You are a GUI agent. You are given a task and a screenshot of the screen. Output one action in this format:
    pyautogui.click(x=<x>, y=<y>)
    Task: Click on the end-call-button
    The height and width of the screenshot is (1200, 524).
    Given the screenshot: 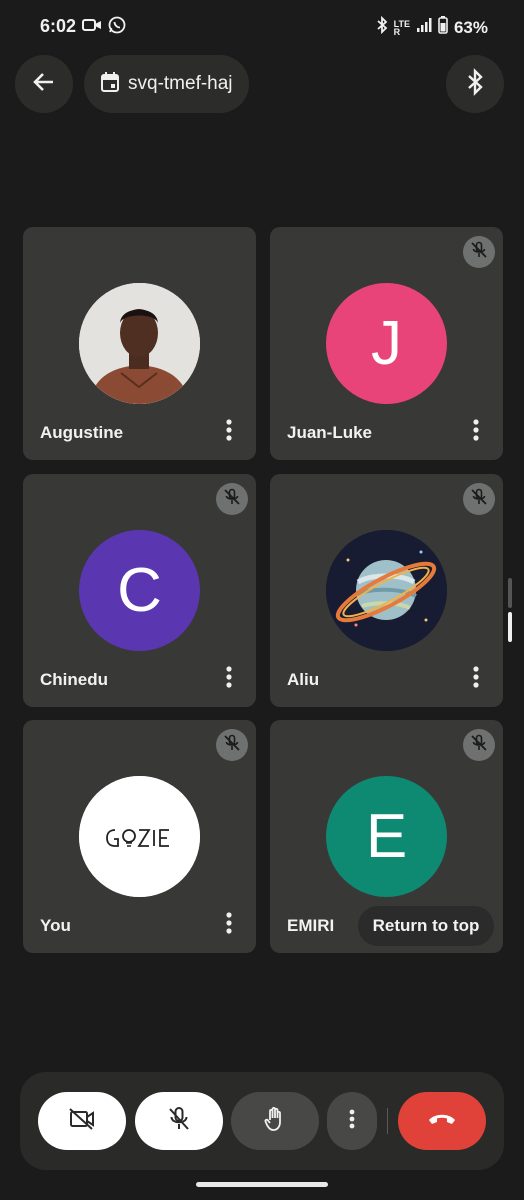 What is the action you would take?
    pyautogui.click(x=442, y=1121)
    